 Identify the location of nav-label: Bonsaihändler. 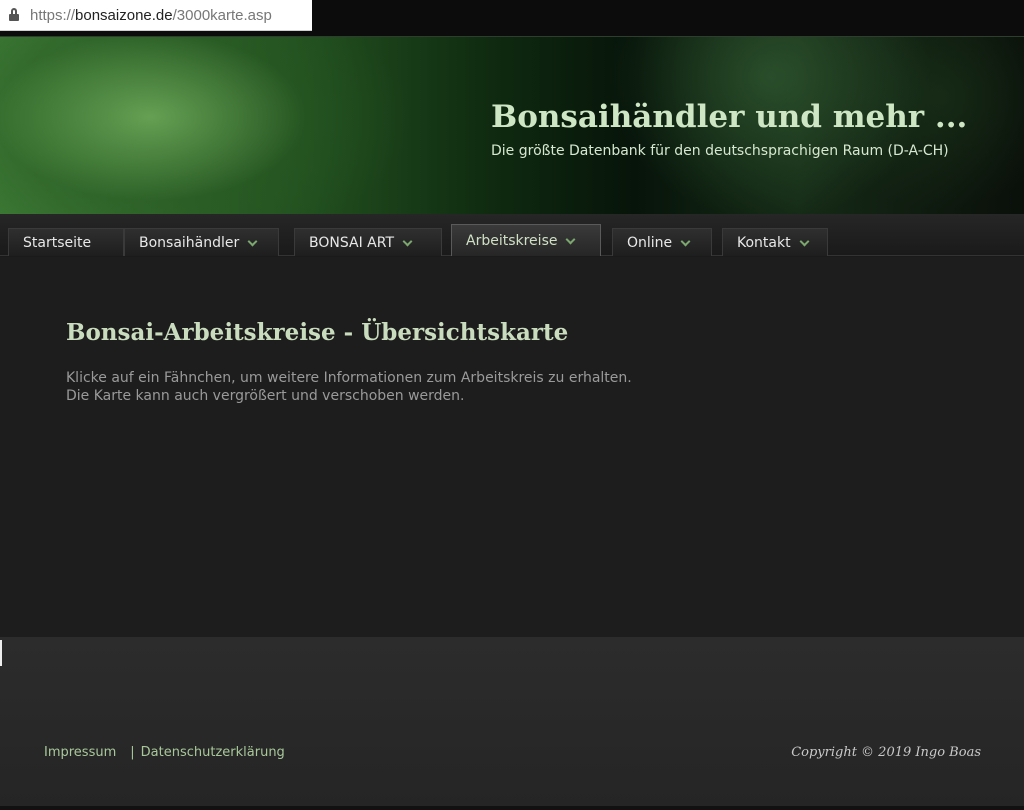
(189, 242).